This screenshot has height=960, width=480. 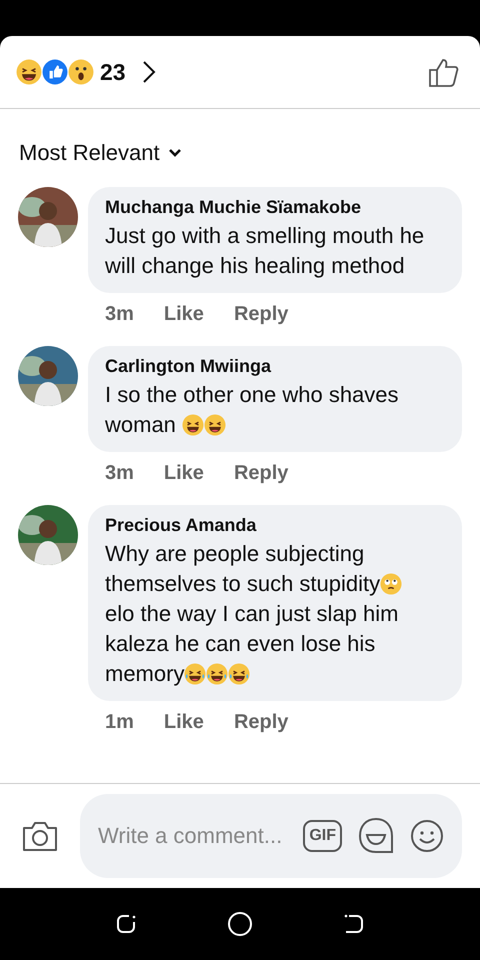 I want to click on reaction-count: 23, so click(x=113, y=72).